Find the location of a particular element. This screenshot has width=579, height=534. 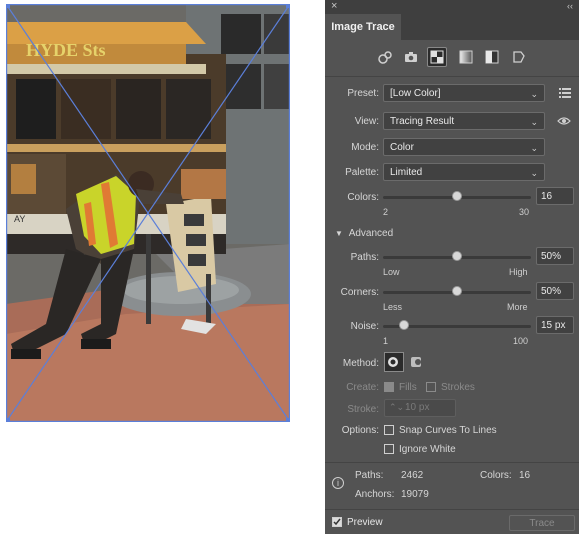

ignore-white-checkbox is located at coordinates (389, 449).